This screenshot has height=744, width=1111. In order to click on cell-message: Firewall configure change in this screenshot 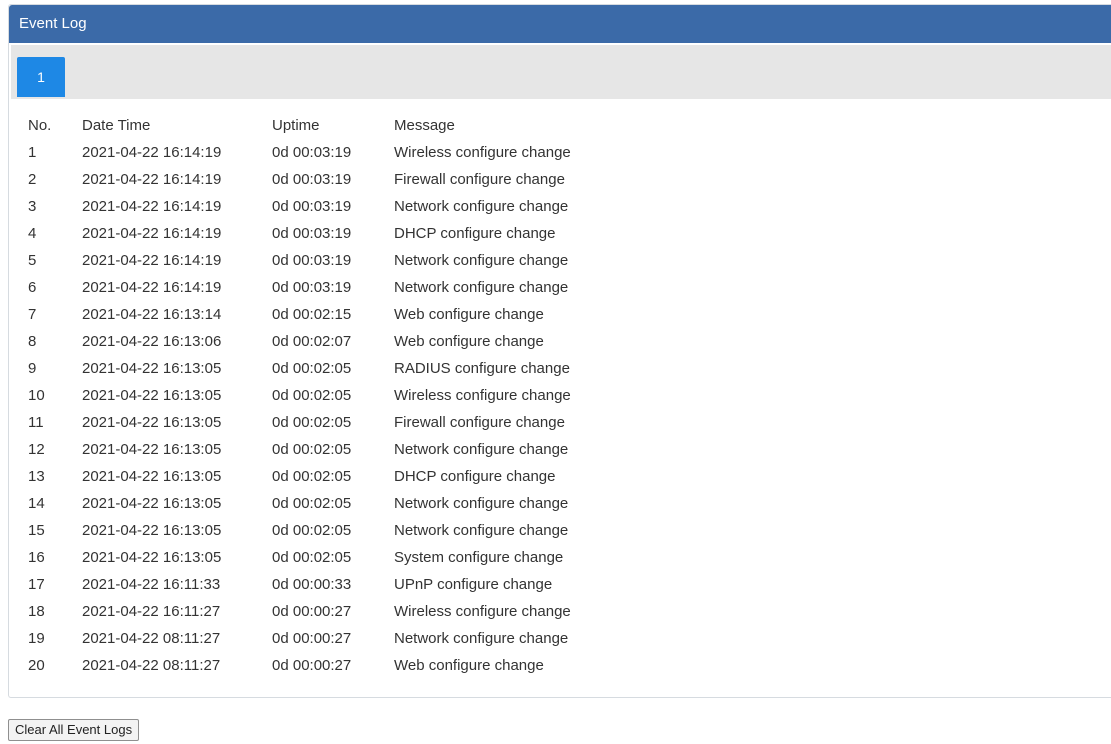, I will do `click(479, 179)`.